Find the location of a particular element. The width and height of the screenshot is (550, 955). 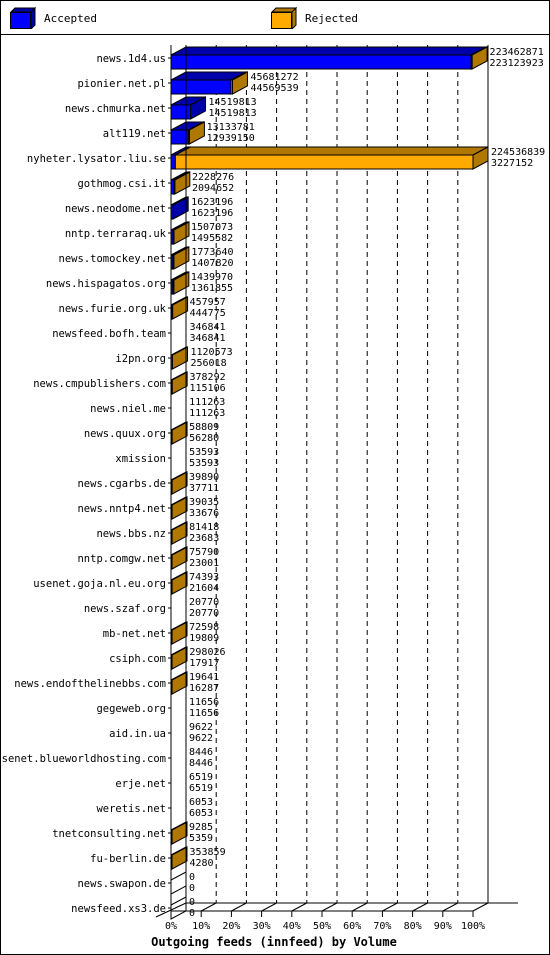

value-label-offered: 298026 is located at coordinates (207, 652).